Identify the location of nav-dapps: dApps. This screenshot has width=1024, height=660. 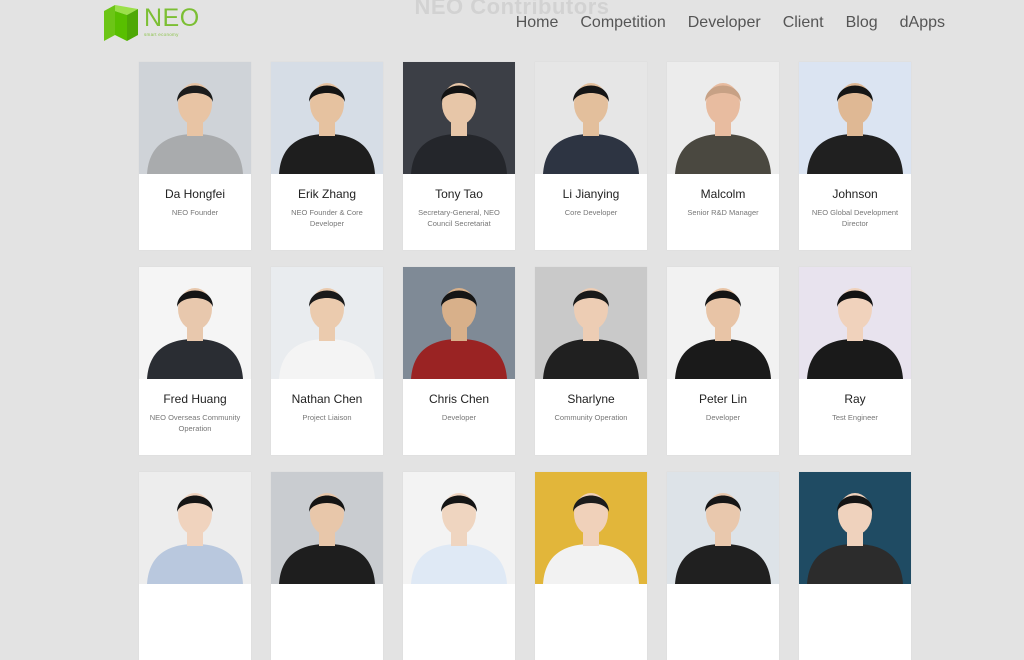
(922, 23).